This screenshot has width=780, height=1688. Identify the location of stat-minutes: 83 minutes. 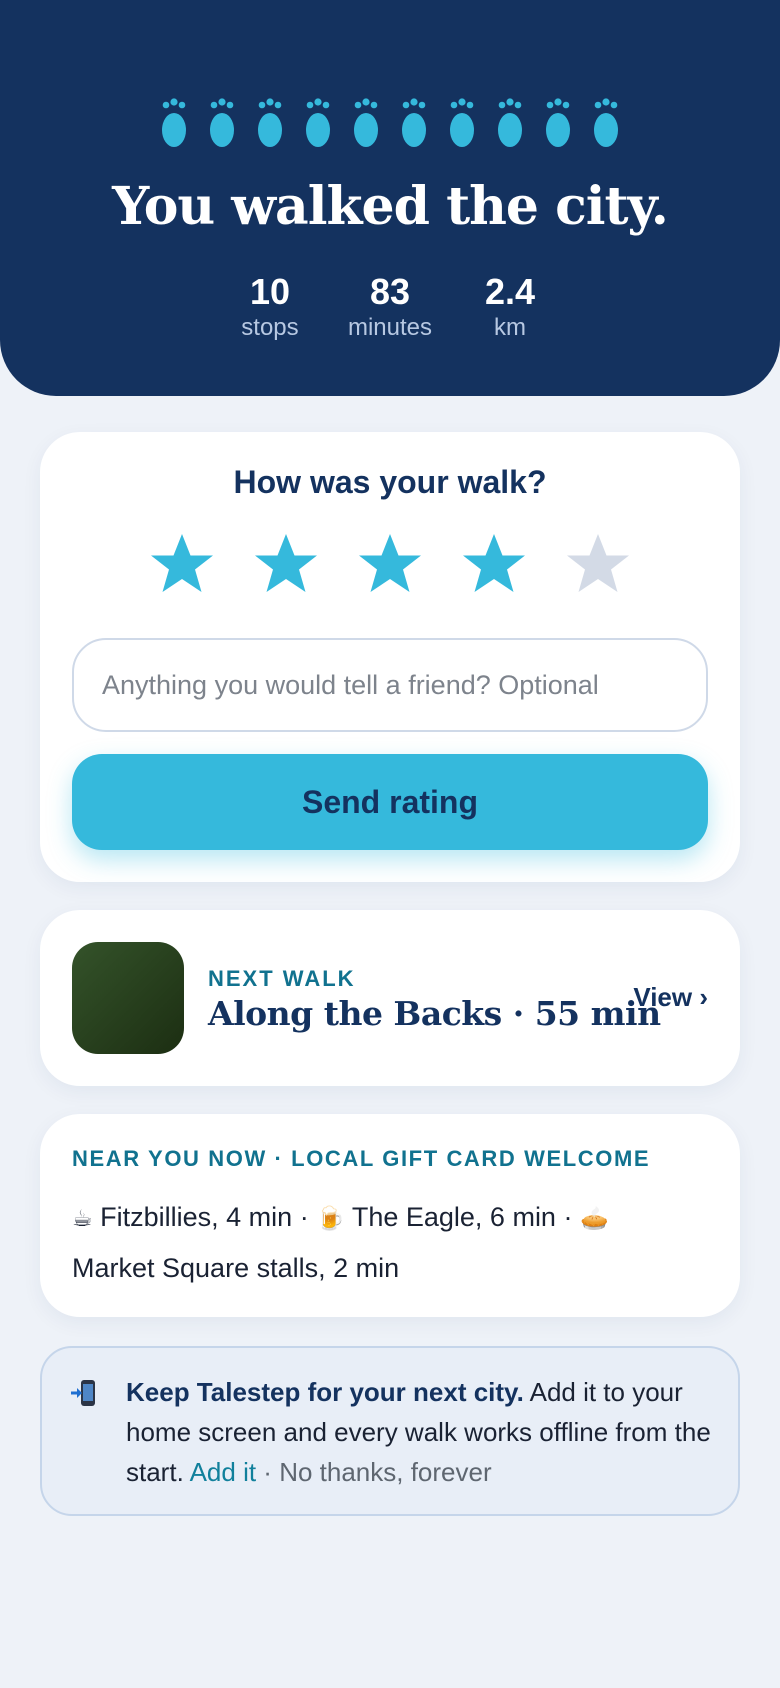
(390, 308).